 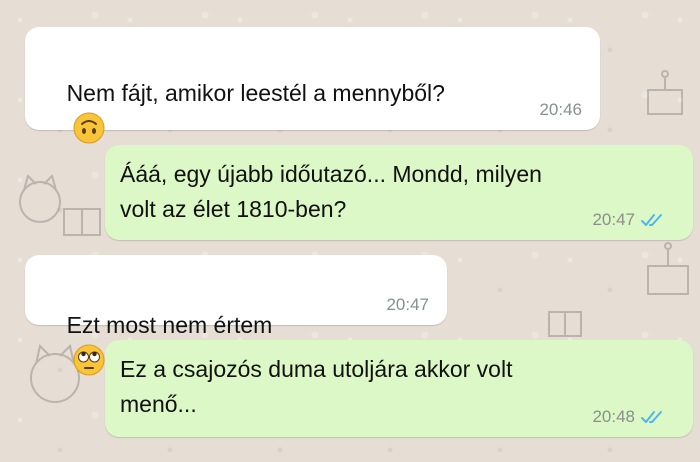 I want to click on message-timestamp: 20:46, so click(x=560, y=109).